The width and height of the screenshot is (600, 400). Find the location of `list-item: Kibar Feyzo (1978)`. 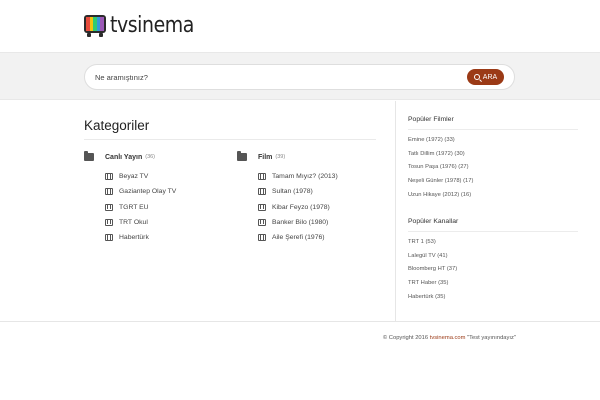

list-item: Kibar Feyzo (1978) is located at coordinates (317, 207).